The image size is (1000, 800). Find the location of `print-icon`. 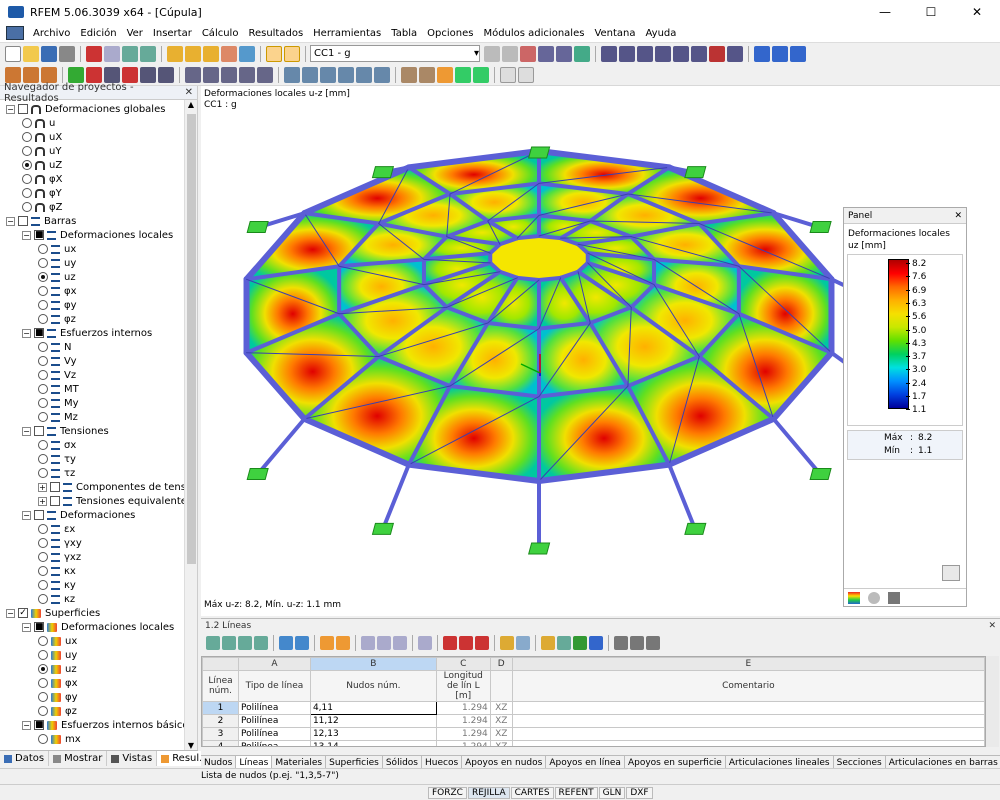

print-icon is located at coordinates (67, 53).